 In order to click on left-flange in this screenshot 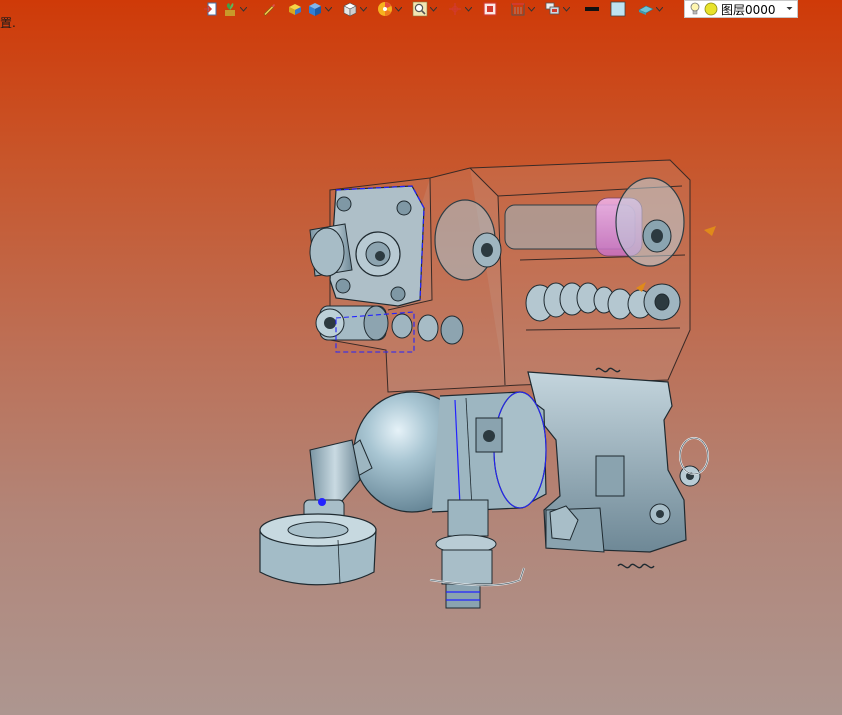, I will do `click(367, 246)`.